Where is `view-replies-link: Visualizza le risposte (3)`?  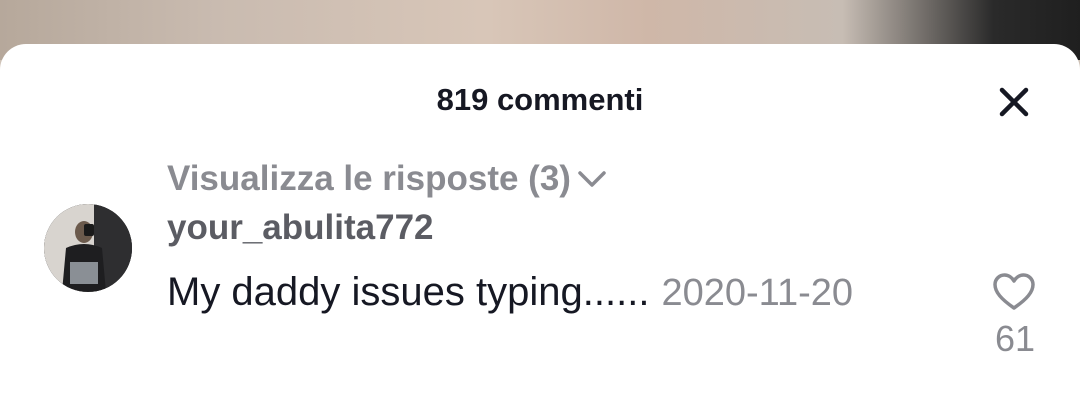 view-replies-link: Visualizza le risposte (3) is located at coordinates (387, 179).